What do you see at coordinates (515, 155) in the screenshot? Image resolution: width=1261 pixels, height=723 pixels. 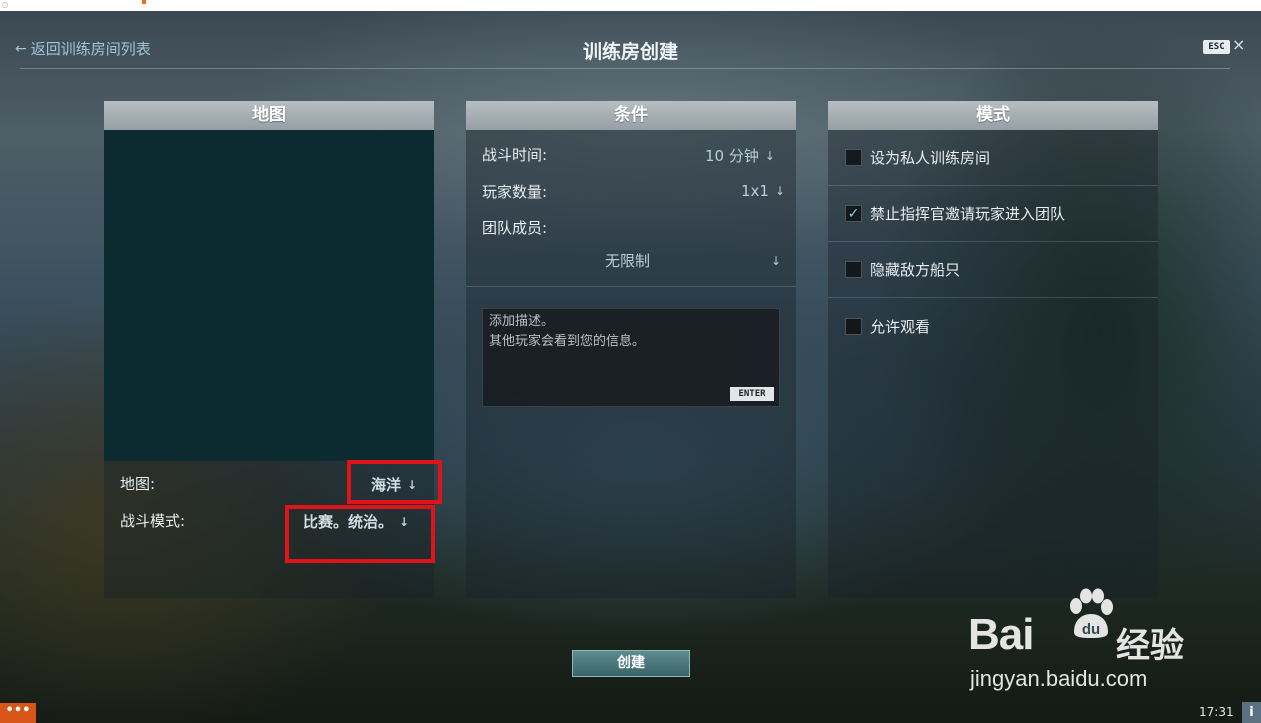 I see `battle-time-label: 战斗时间:` at bounding box center [515, 155].